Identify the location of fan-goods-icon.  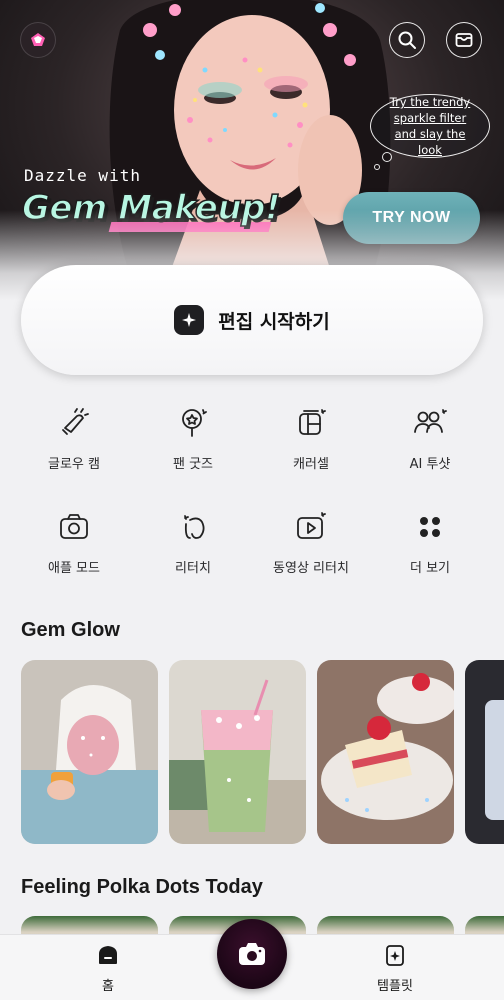
(193, 423).